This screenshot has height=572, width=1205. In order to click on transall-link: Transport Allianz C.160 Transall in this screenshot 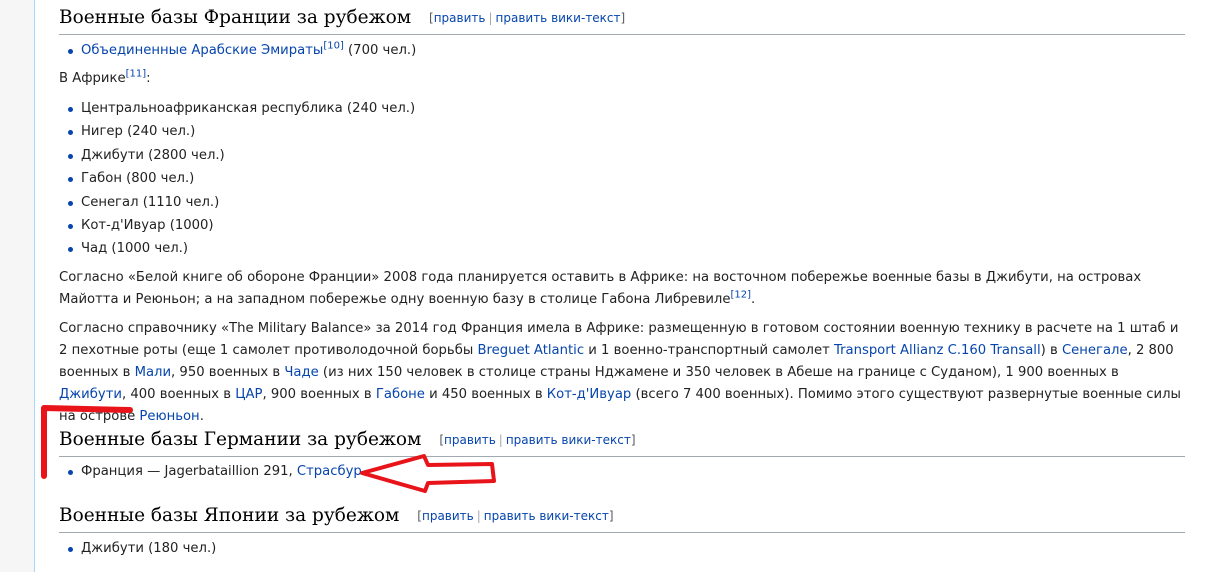, I will do `click(937, 350)`.